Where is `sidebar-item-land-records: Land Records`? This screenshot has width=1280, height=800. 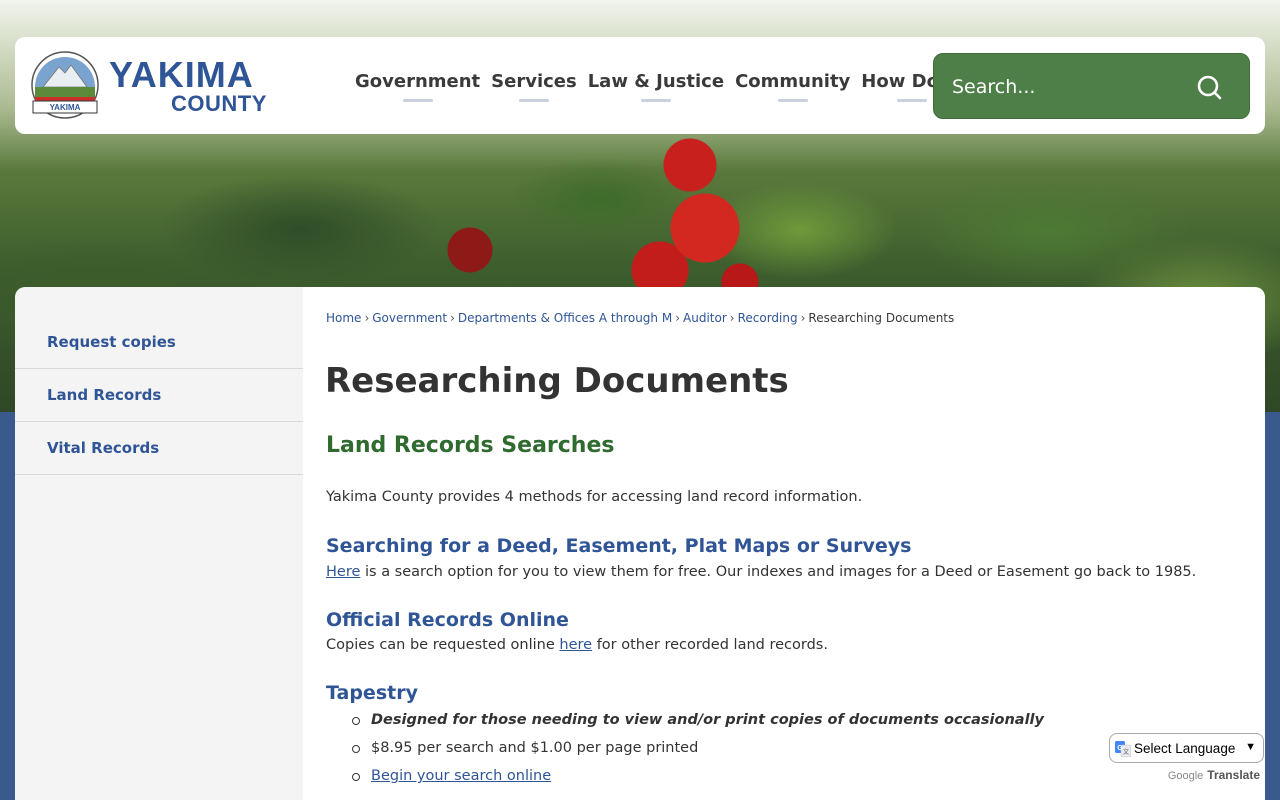 sidebar-item-land-records: Land Records is located at coordinates (159, 395).